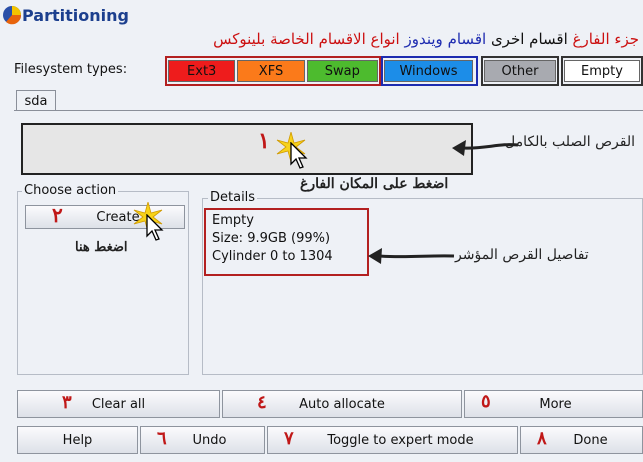 The width and height of the screenshot is (643, 462). Describe the element at coordinates (328, 110) in the screenshot. I see `tab-panel-divider` at that location.